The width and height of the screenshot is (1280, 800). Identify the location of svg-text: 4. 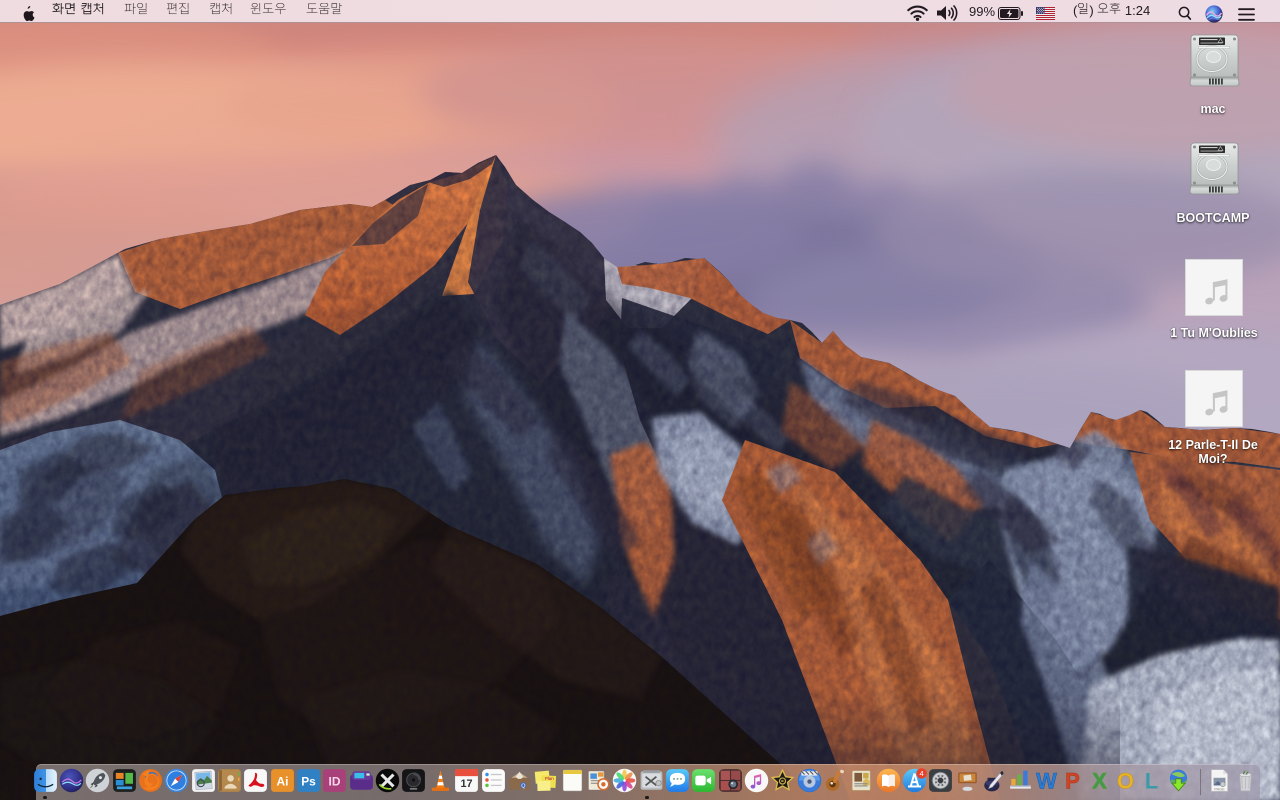
(922, 772).